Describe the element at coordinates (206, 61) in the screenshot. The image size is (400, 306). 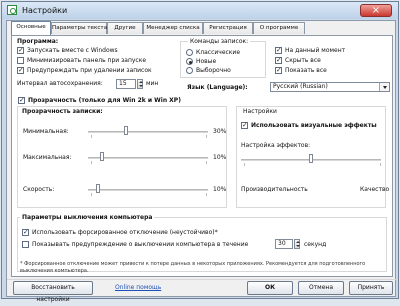
I see `radio-new-label: Новые` at that location.